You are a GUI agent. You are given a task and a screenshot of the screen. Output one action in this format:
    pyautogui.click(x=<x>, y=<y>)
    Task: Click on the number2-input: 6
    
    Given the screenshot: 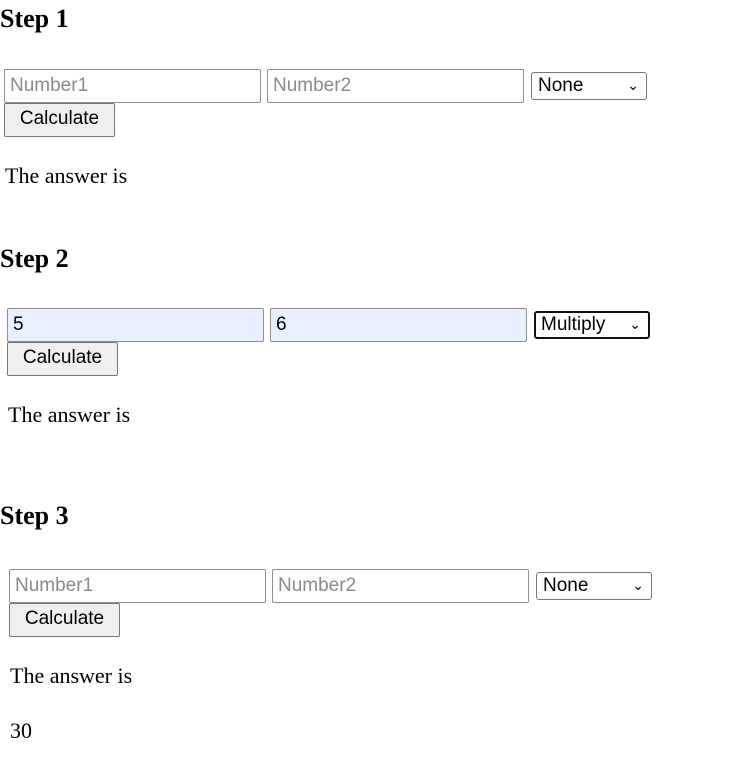 What is the action you would take?
    pyautogui.click(x=398, y=325)
    